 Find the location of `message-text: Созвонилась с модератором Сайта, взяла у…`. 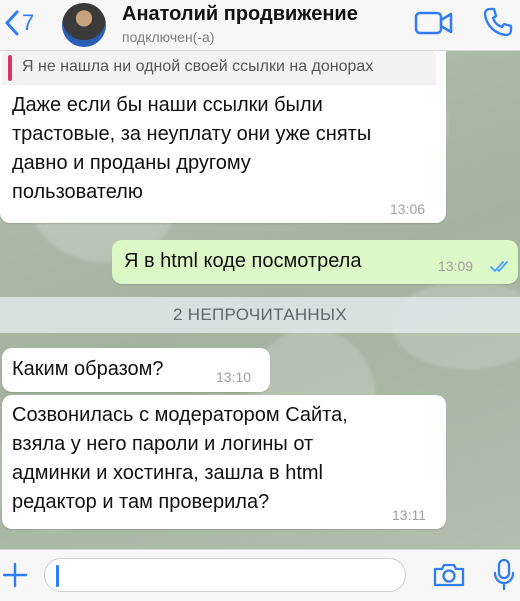

message-text: Созвонилась с модератором Сайта, взяла у… is located at coordinates (180, 458).